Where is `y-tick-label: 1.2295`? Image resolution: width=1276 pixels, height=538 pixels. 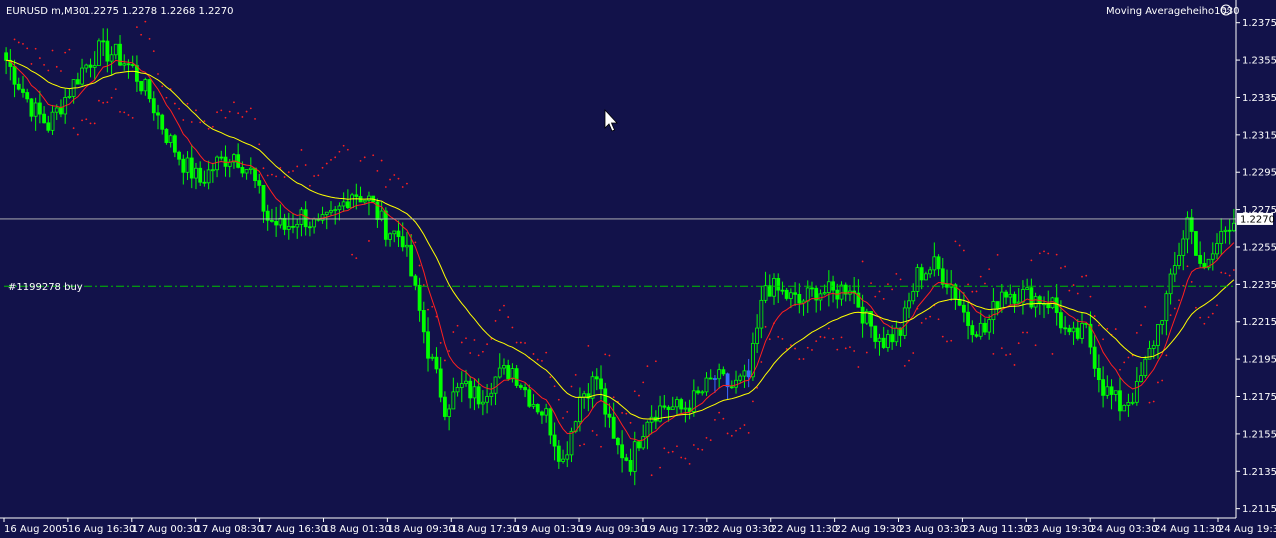
y-tick-label: 1.2295 is located at coordinates (1259, 173).